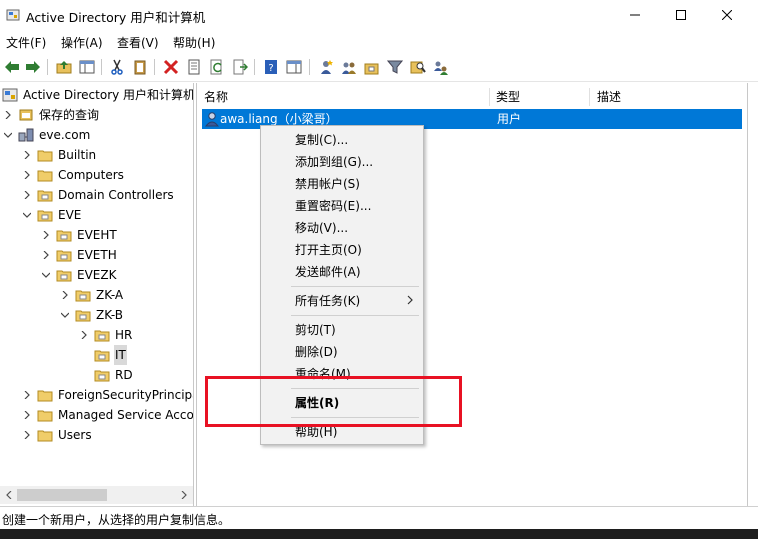 Image resolution: width=758 pixels, height=539 pixels. I want to click on chevron-left-icon, so click(9, 495).